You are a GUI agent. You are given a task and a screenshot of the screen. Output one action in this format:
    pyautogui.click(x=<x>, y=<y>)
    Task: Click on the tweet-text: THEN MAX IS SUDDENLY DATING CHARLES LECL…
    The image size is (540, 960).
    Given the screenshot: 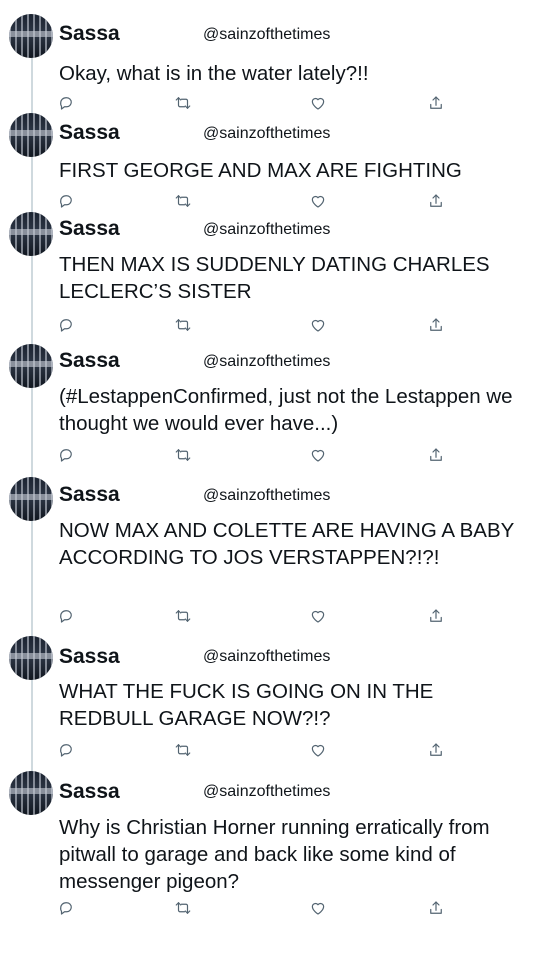 What is the action you would take?
    pyautogui.click(x=274, y=278)
    